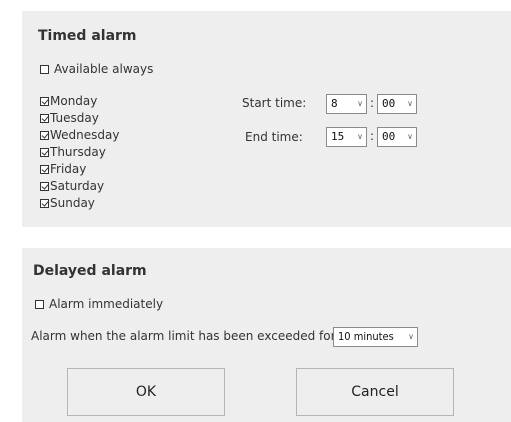  I want to click on end-minute-value: 00, so click(389, 136).